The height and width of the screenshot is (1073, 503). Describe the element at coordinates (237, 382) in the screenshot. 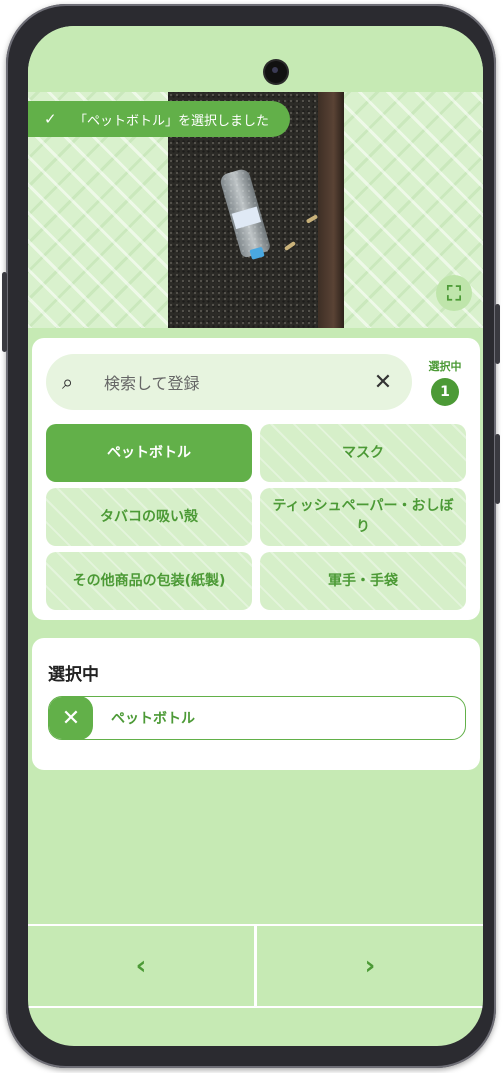

I see `search-input: 検索して登録` at that location.